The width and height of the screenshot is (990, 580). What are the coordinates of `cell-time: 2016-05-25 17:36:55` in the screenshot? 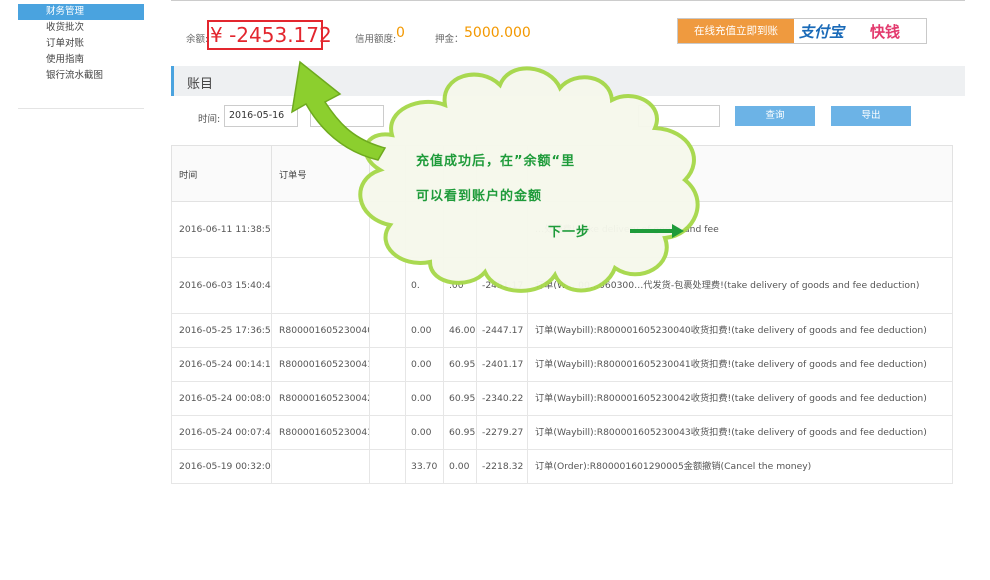 It's located at (221, 330).